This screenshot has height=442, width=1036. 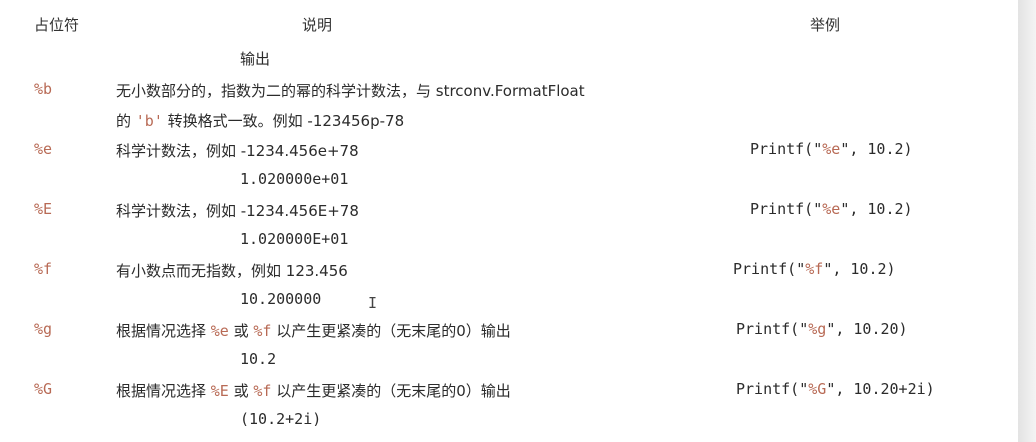 I want to click on description-line: 科学计数法，例如 -1234.456e+78, so click(x=237, y=151).